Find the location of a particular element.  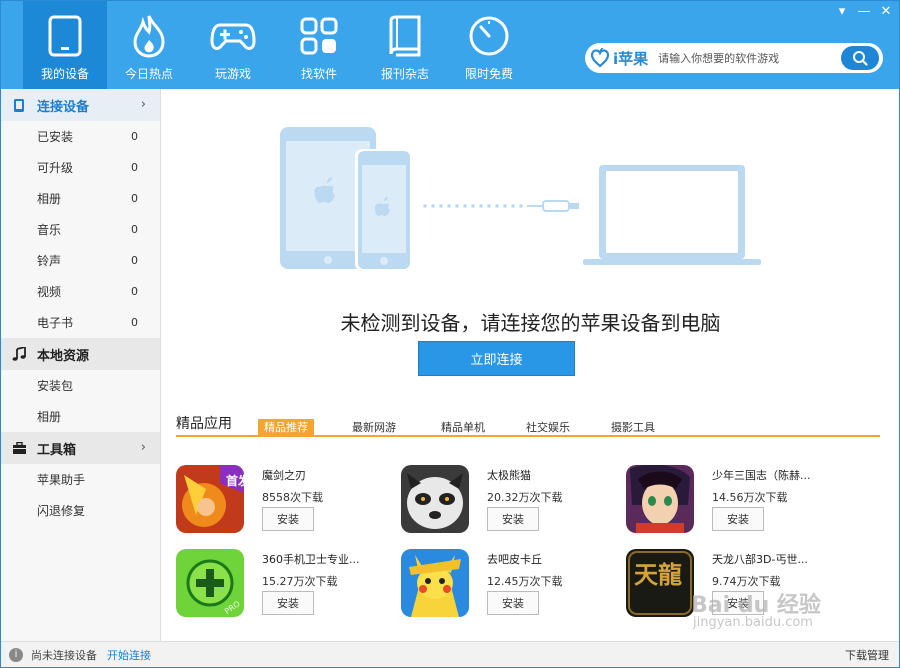

start-connect-link: 开始连接 is located at coordinates (129, 655).